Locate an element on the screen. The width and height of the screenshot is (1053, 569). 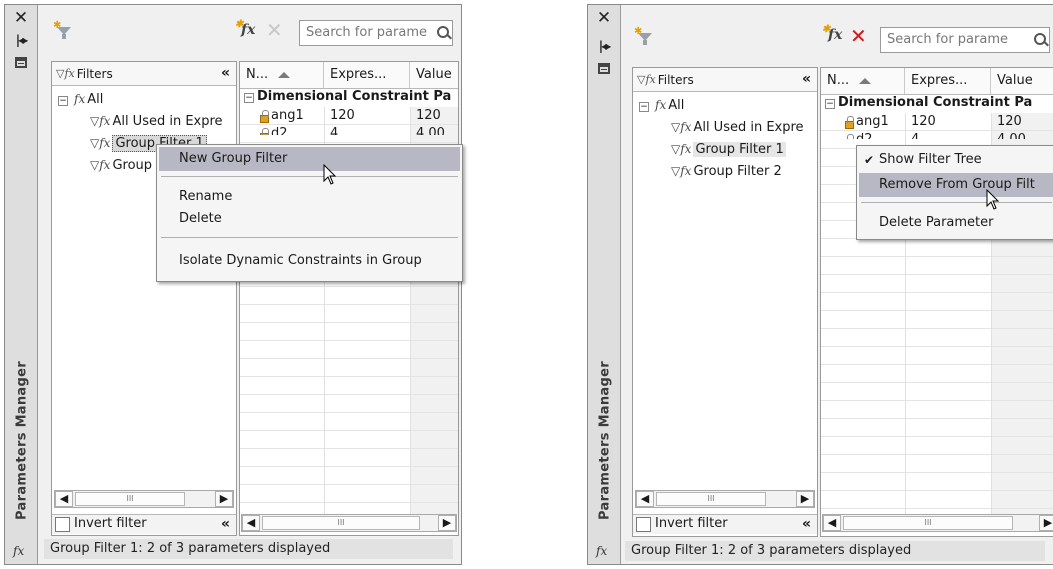
menu-item-new-group-filter: New Group Filter is located at coordinates (309, 159).